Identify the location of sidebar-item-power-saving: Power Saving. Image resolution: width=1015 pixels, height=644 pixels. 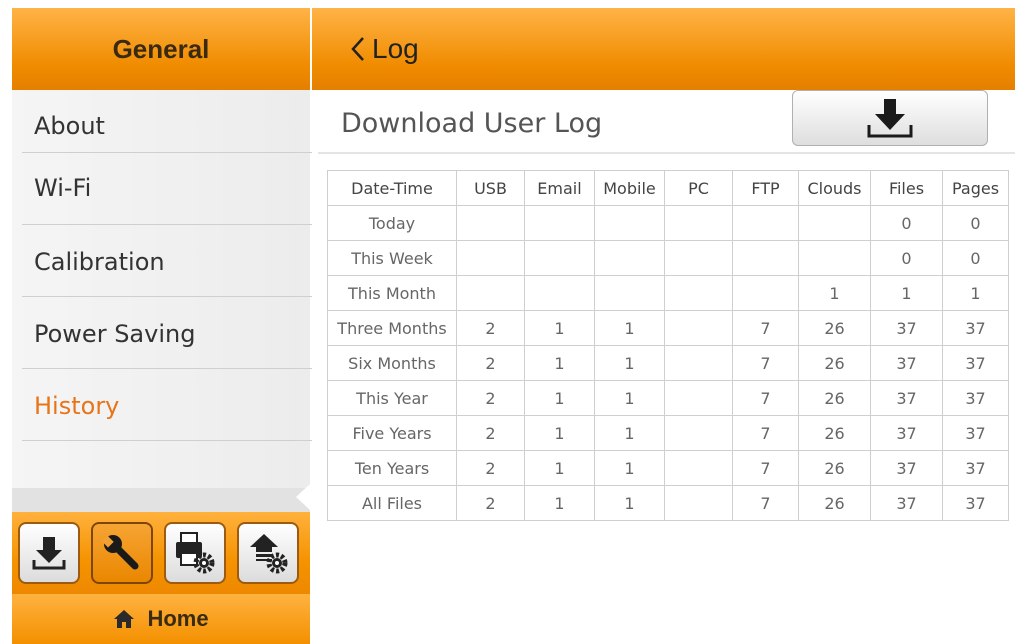
(161, 334).